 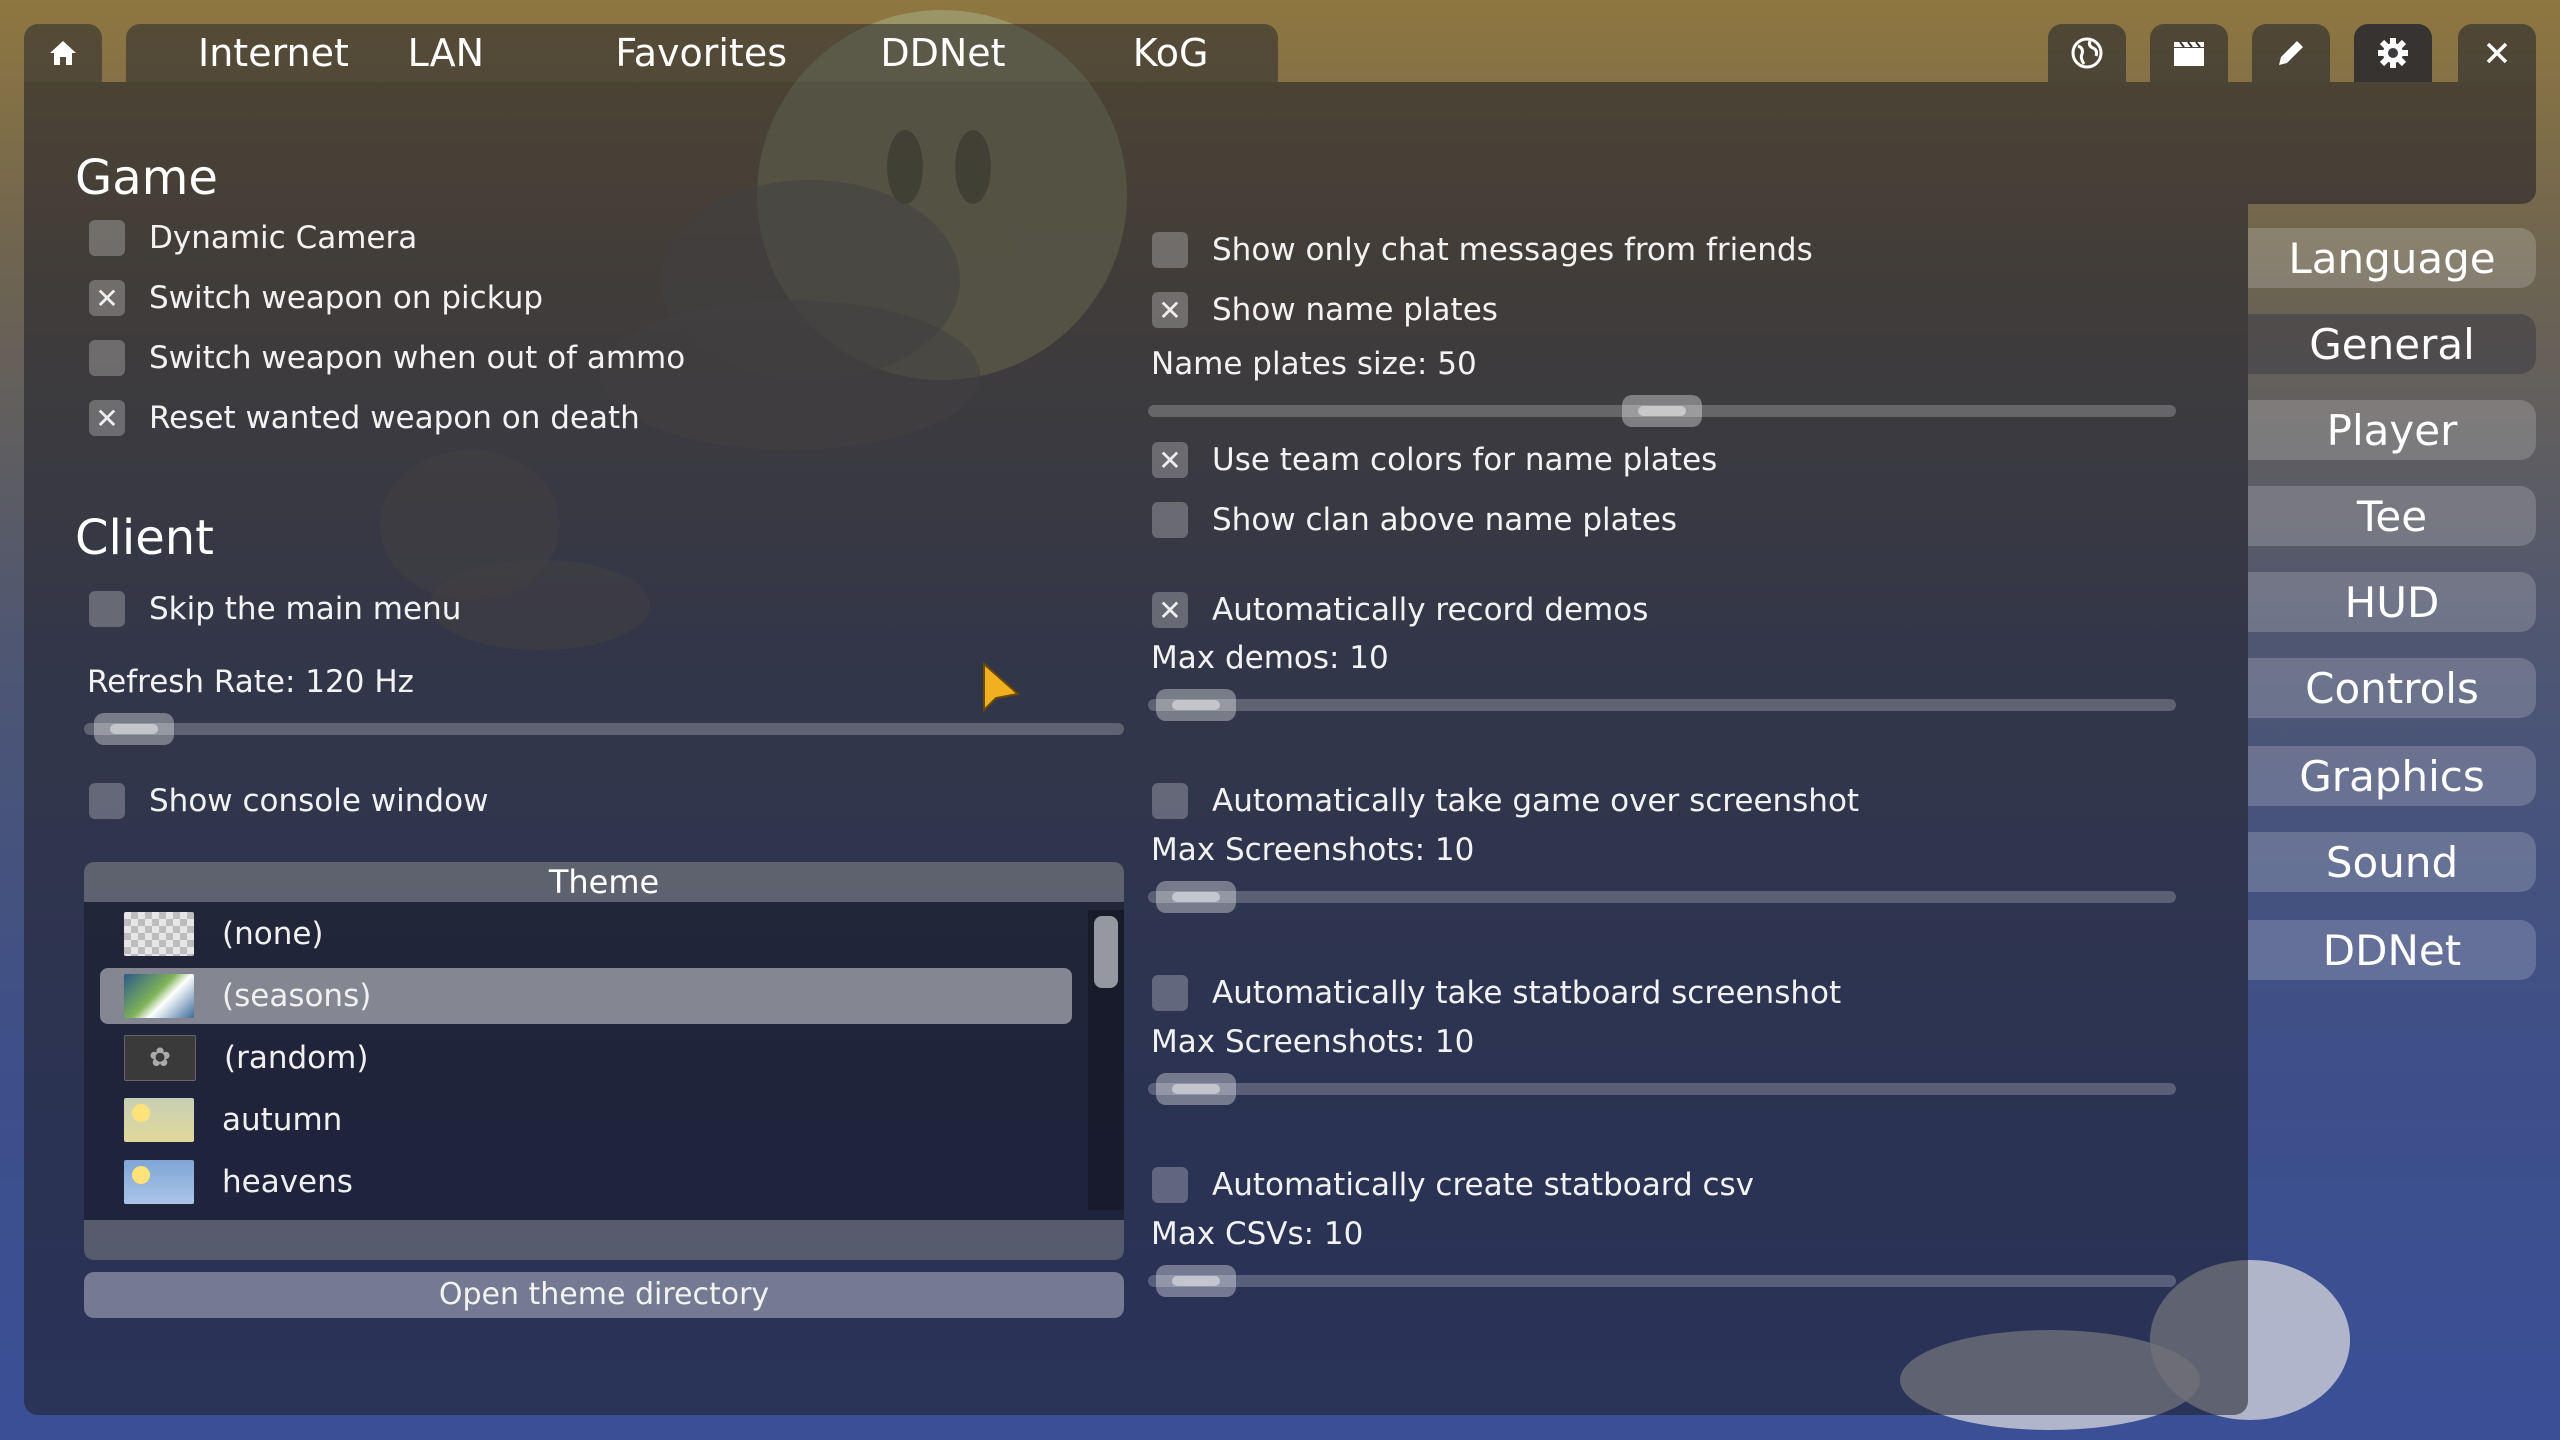 What do you see at coordinates (2392, 344) in the screenshot?
I see `sidebar-item-general: General` at bounding box center [2392, 344].